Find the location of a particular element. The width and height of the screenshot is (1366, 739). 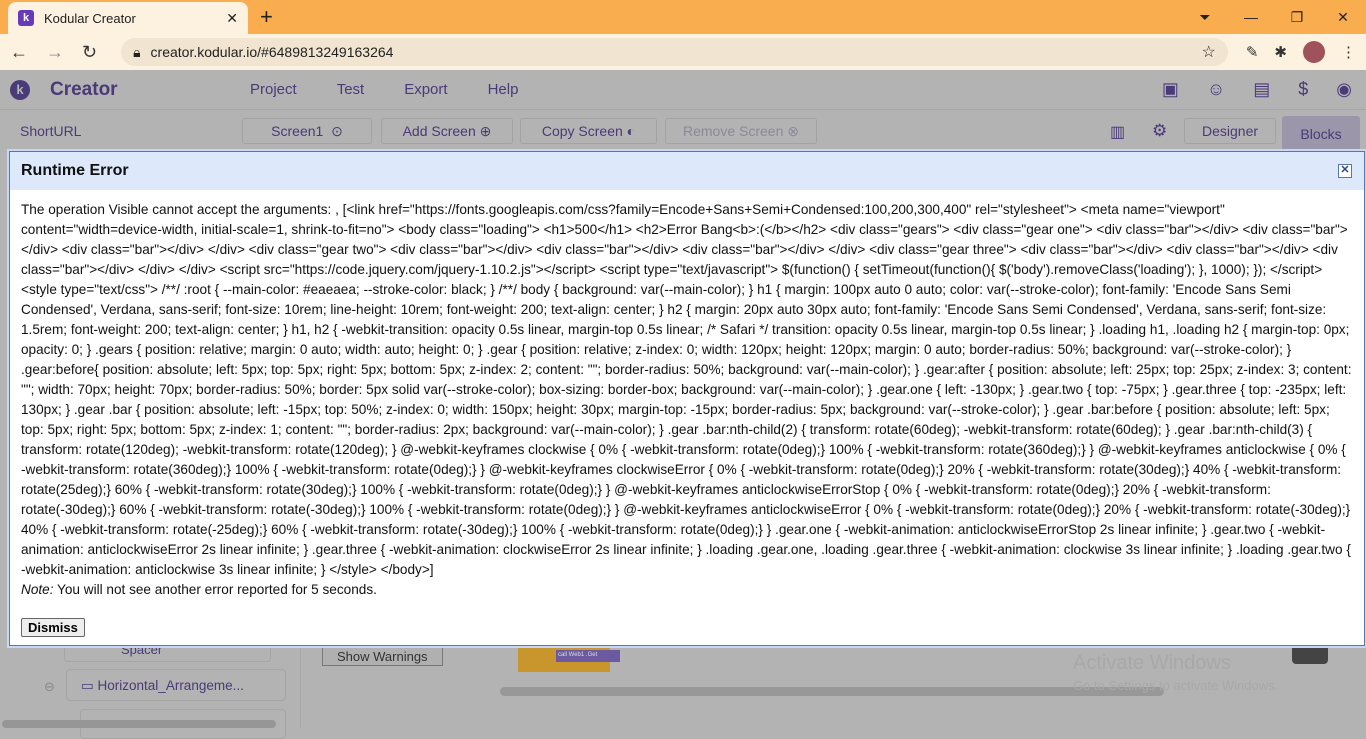

block-call-web-get: call Web1 .Get is located at coordinates (588, 656).